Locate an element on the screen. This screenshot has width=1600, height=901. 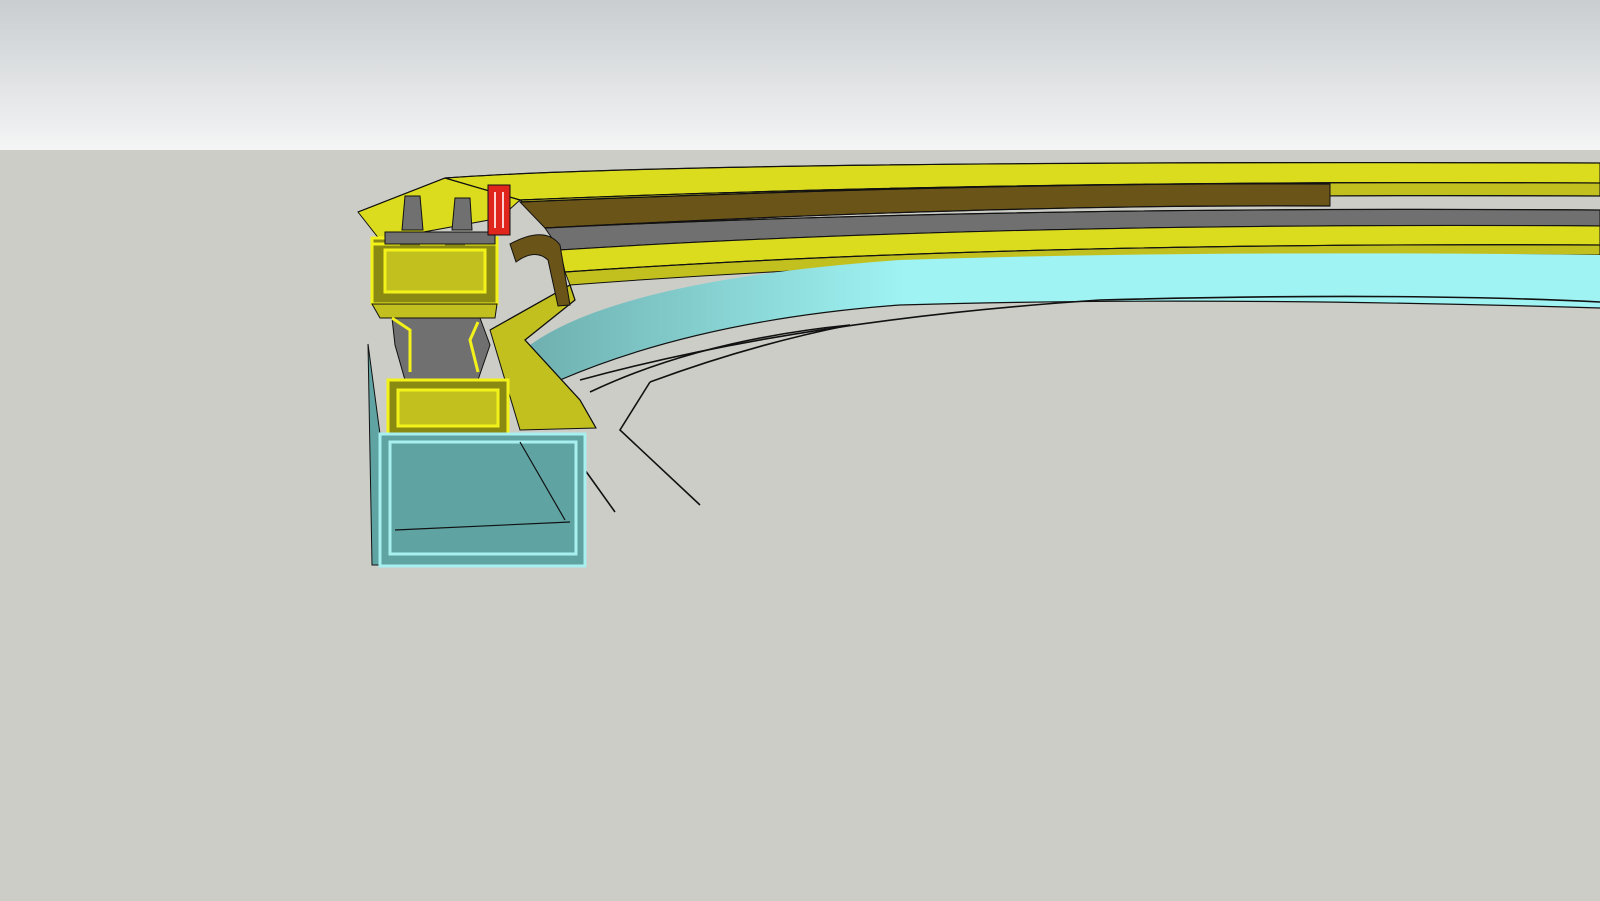
section-cut-middle-frame is located at coordinates (440, 369).